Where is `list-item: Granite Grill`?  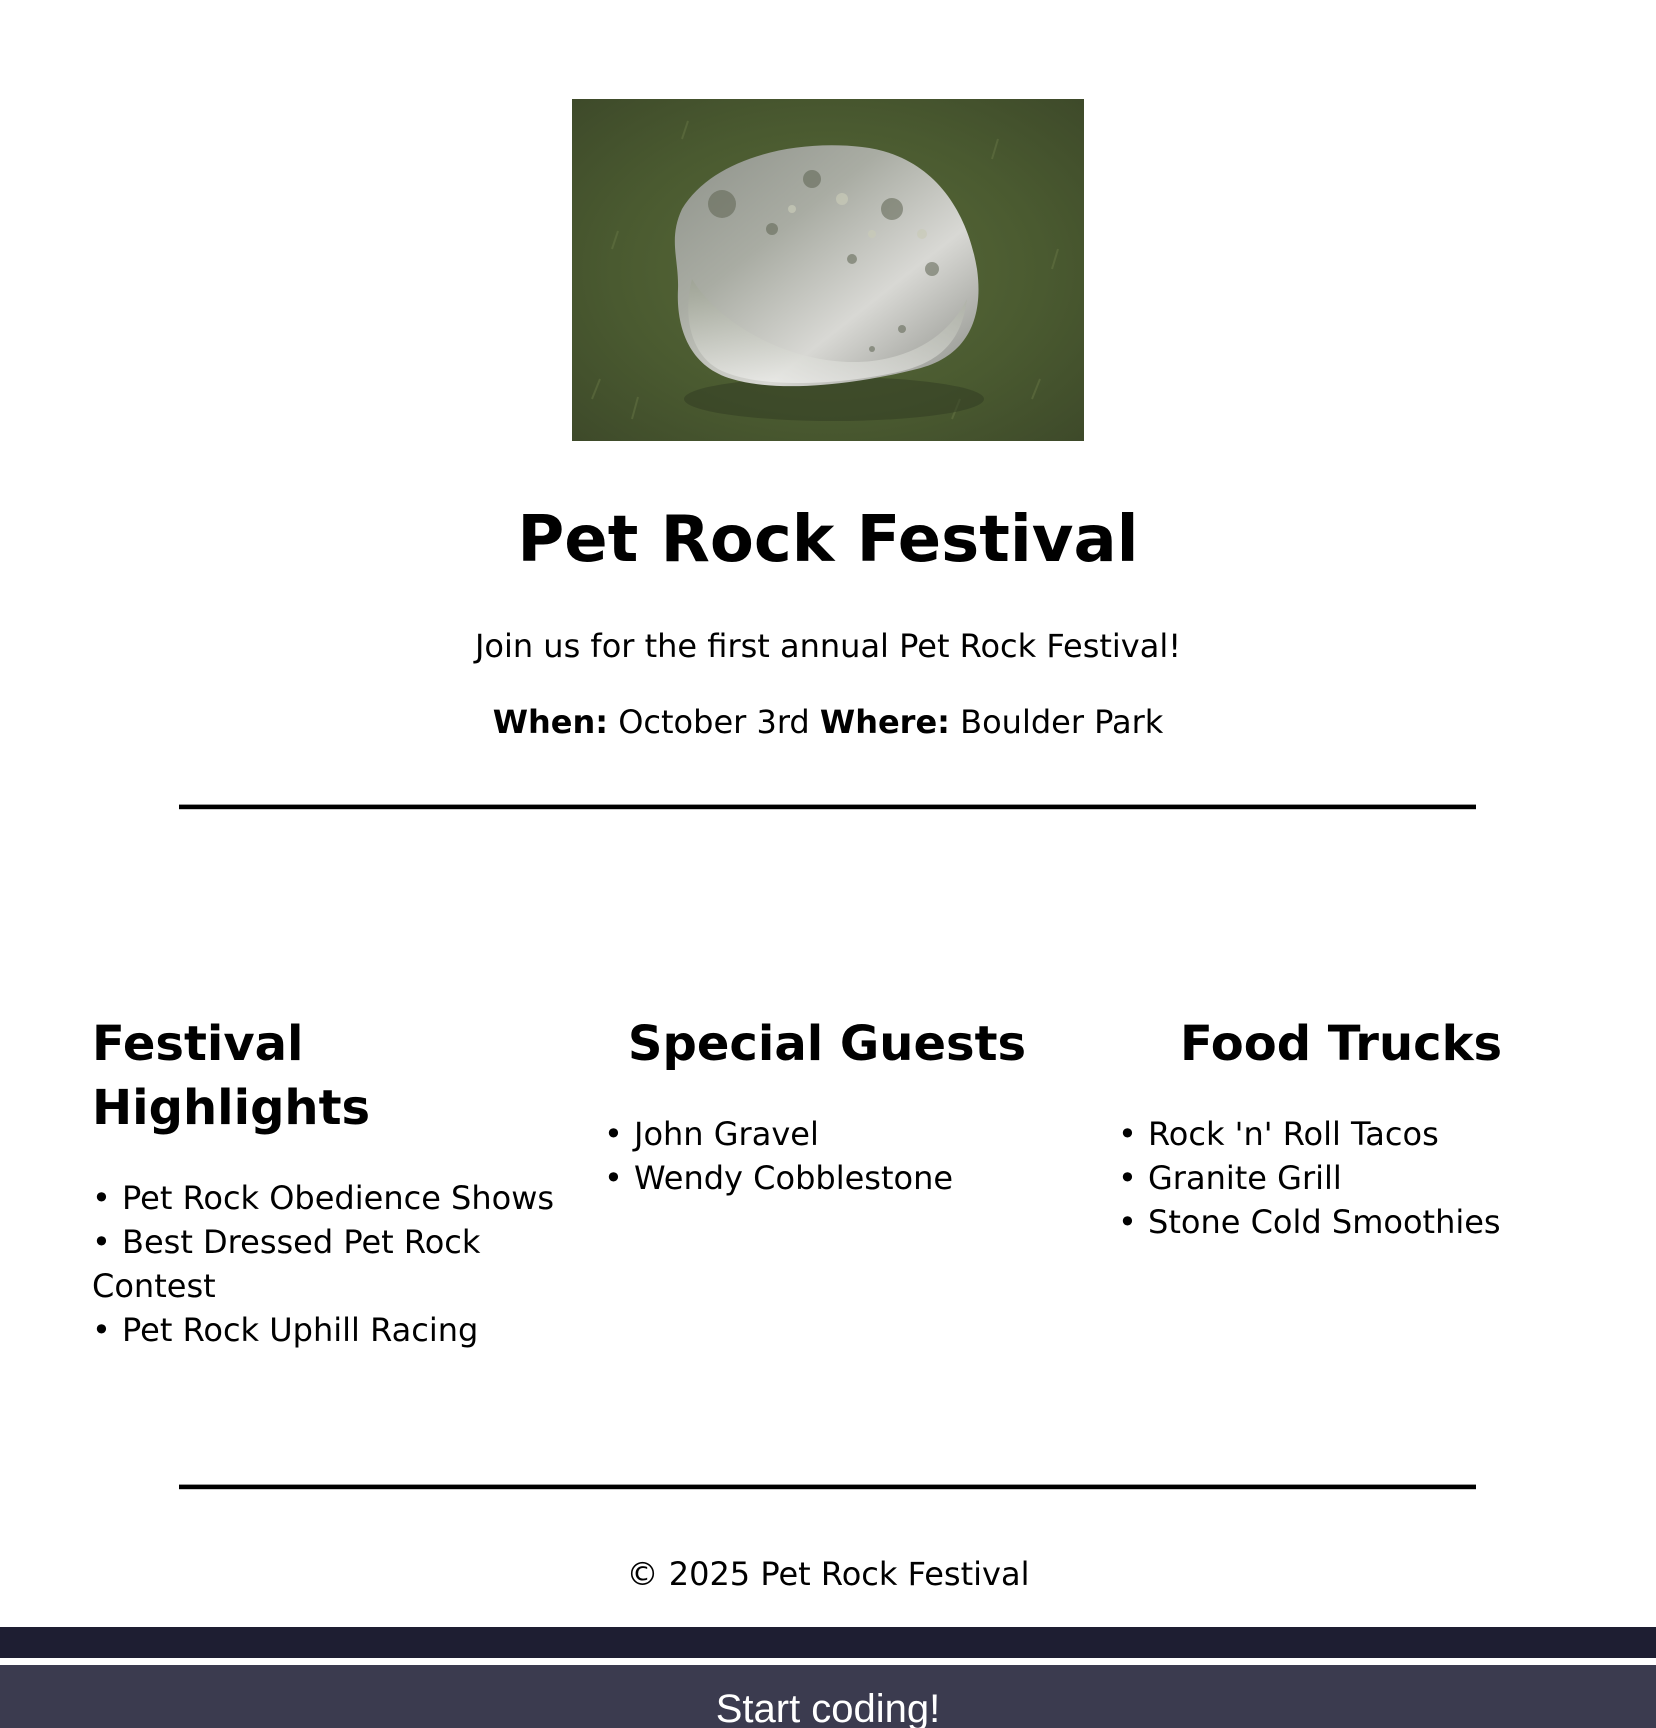 list-item: Granite Grill is located at coordinates (1353, 1178).